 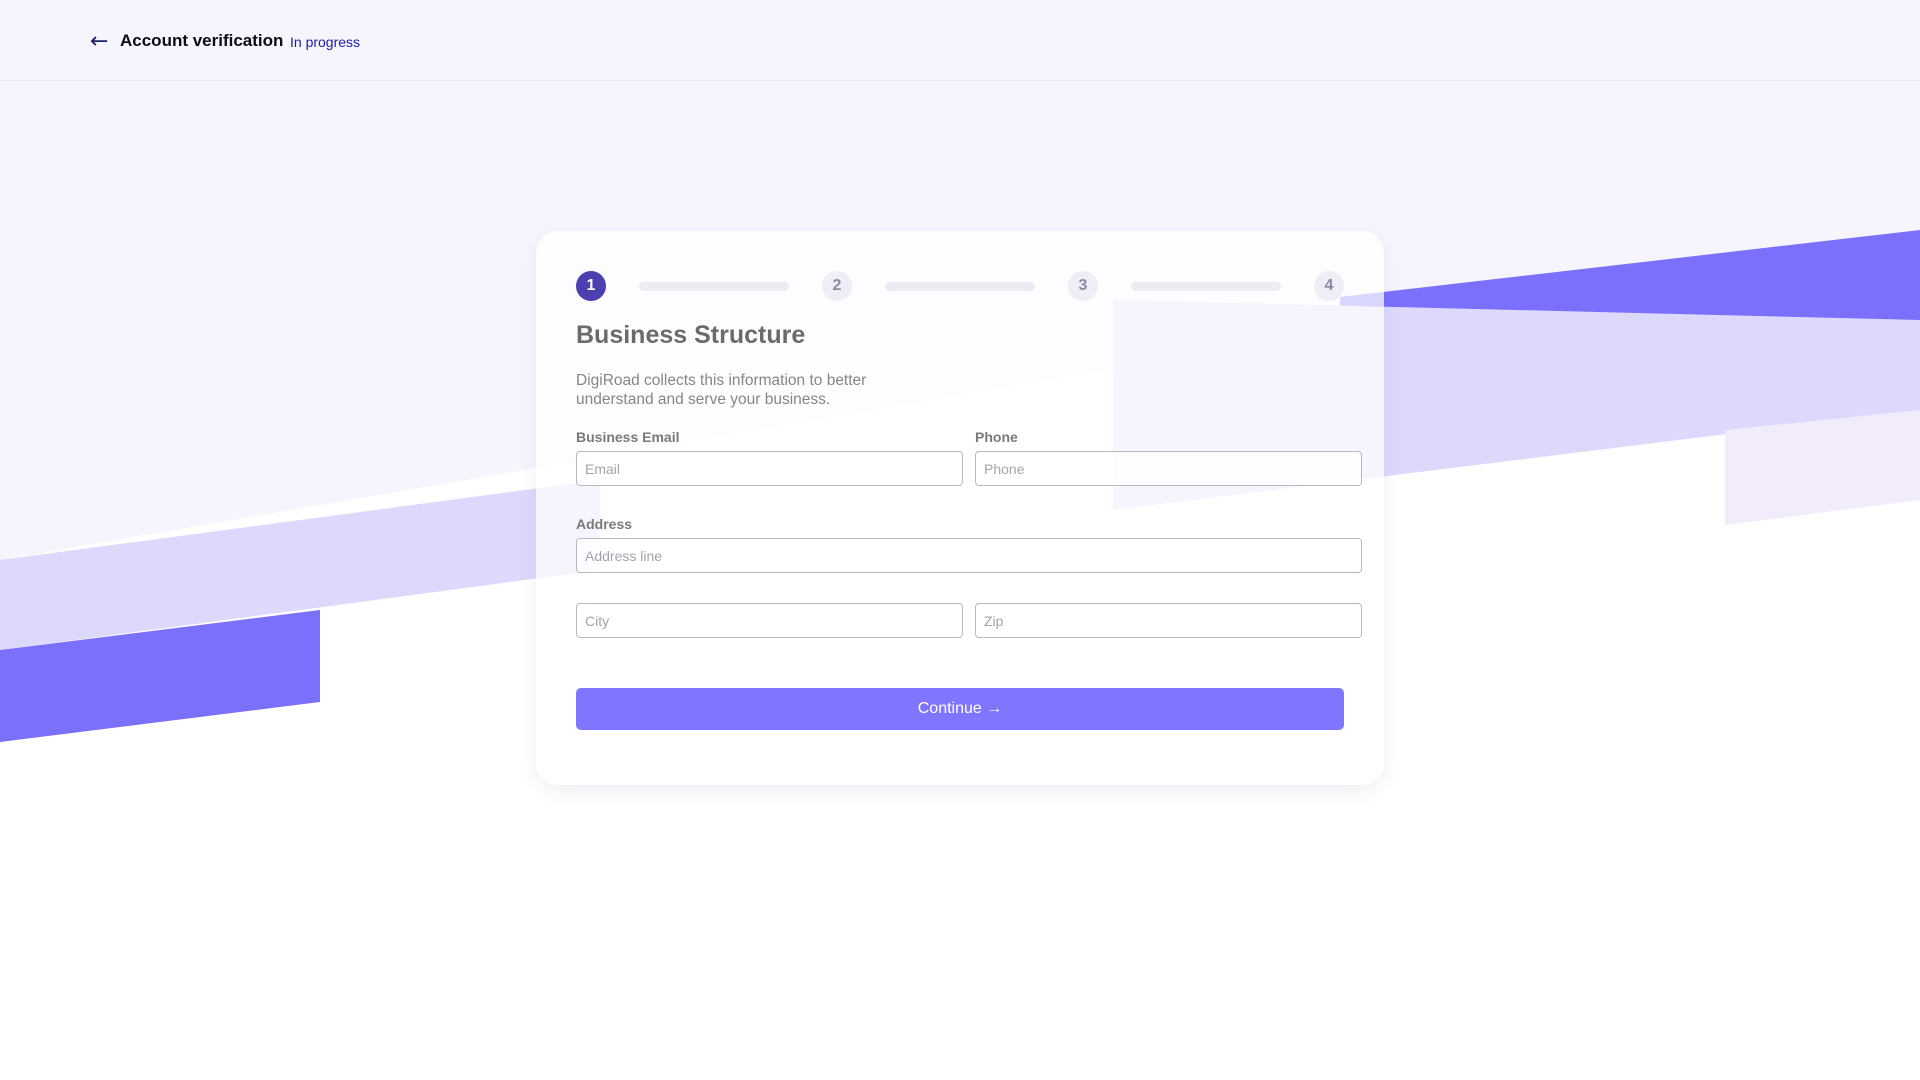 What do you see at coordinates (1168, 620) in the screenshot?
I see `zip-input` at bounding box center [1168, 620].